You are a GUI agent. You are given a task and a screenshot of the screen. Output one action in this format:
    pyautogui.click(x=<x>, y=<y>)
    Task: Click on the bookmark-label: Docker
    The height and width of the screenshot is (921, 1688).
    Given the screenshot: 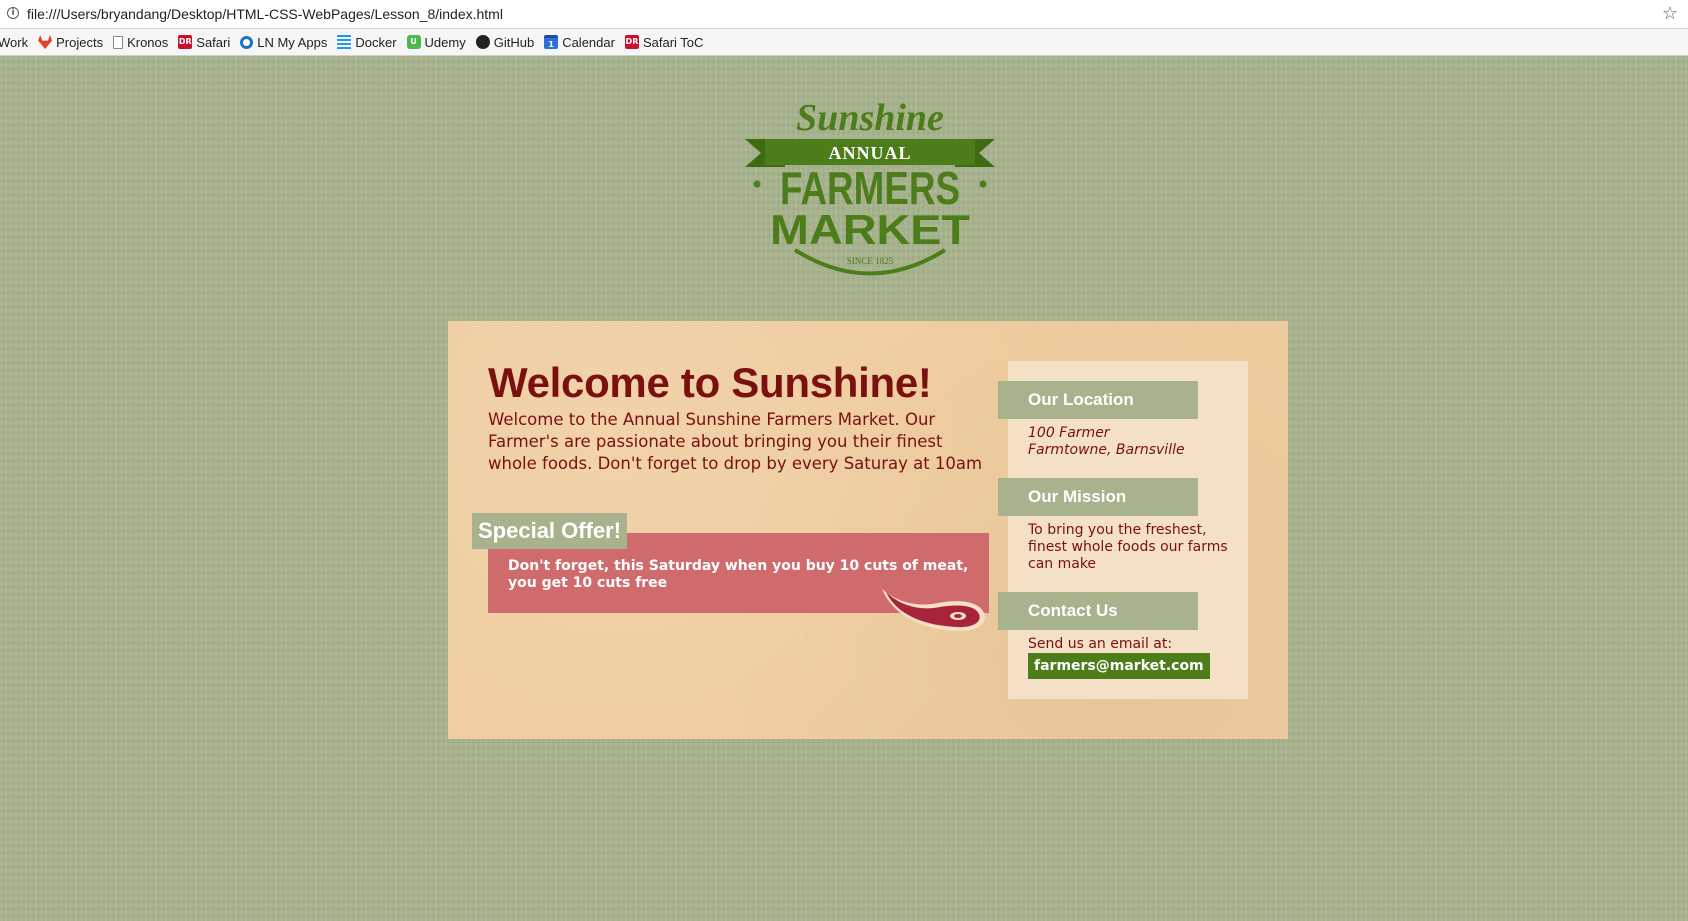 What is the action you would take?
    pyautogui.click(x=376, y=42)
    